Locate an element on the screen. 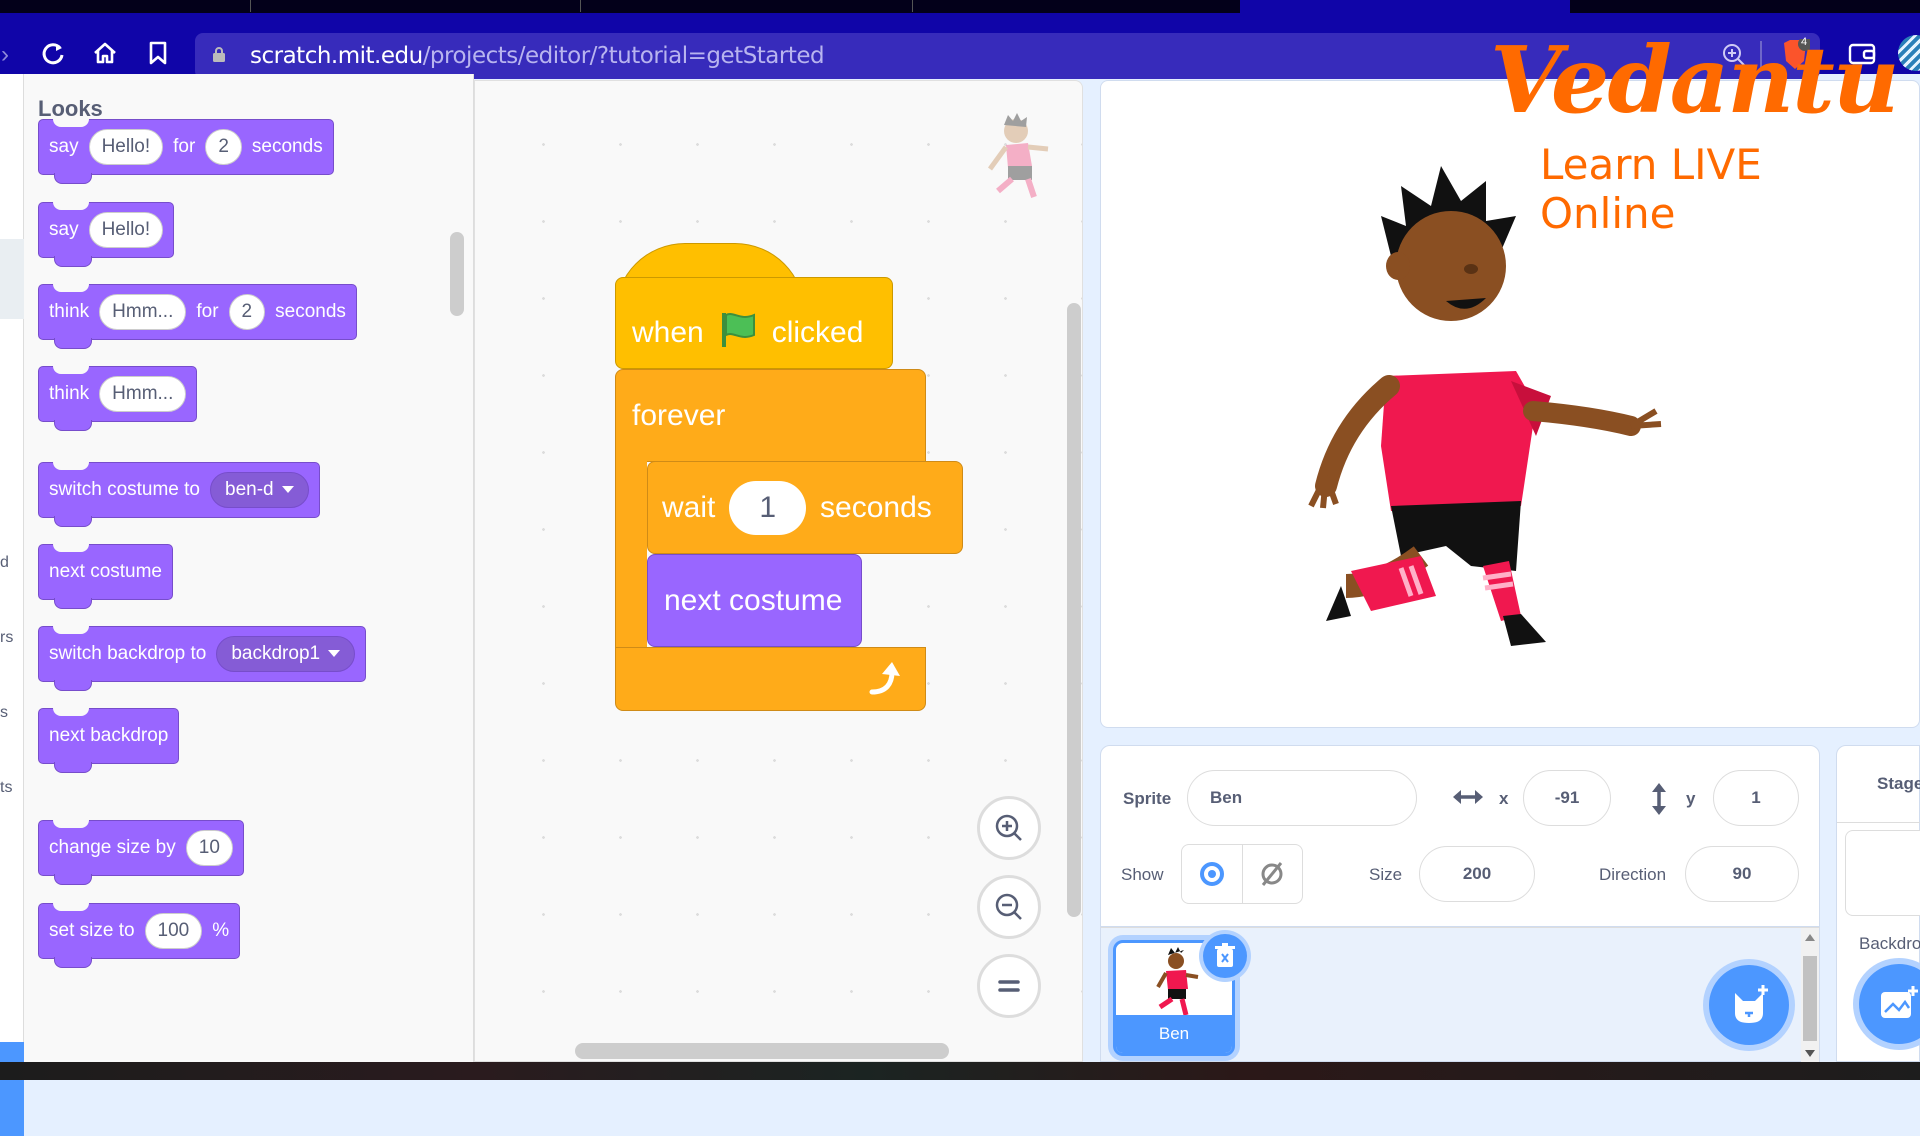 This screenshot has height=1136, width=1920. palette-block: next backdrop is located at coordinates (109, 740).